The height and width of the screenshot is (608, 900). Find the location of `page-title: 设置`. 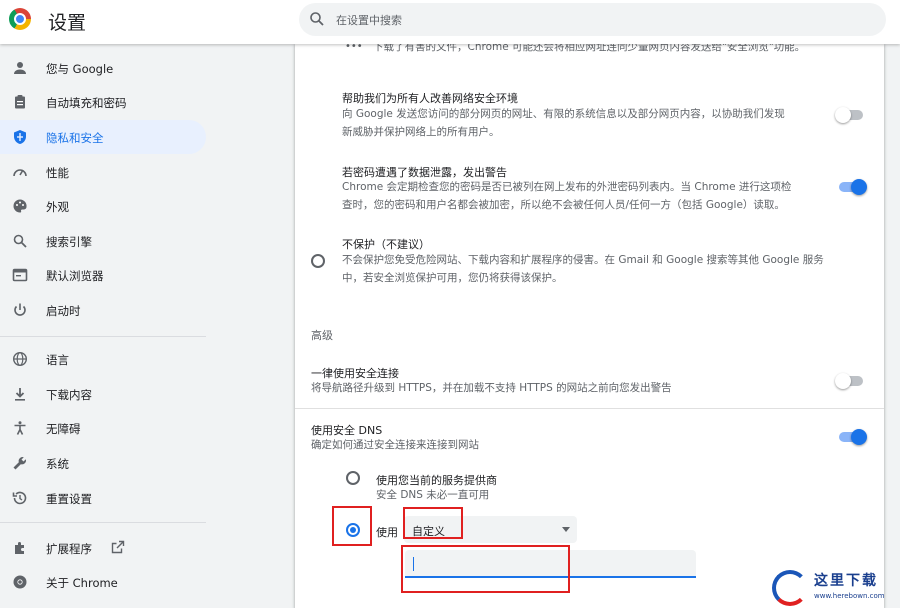

page-title: 设置 is located at coordinates (67, 23).